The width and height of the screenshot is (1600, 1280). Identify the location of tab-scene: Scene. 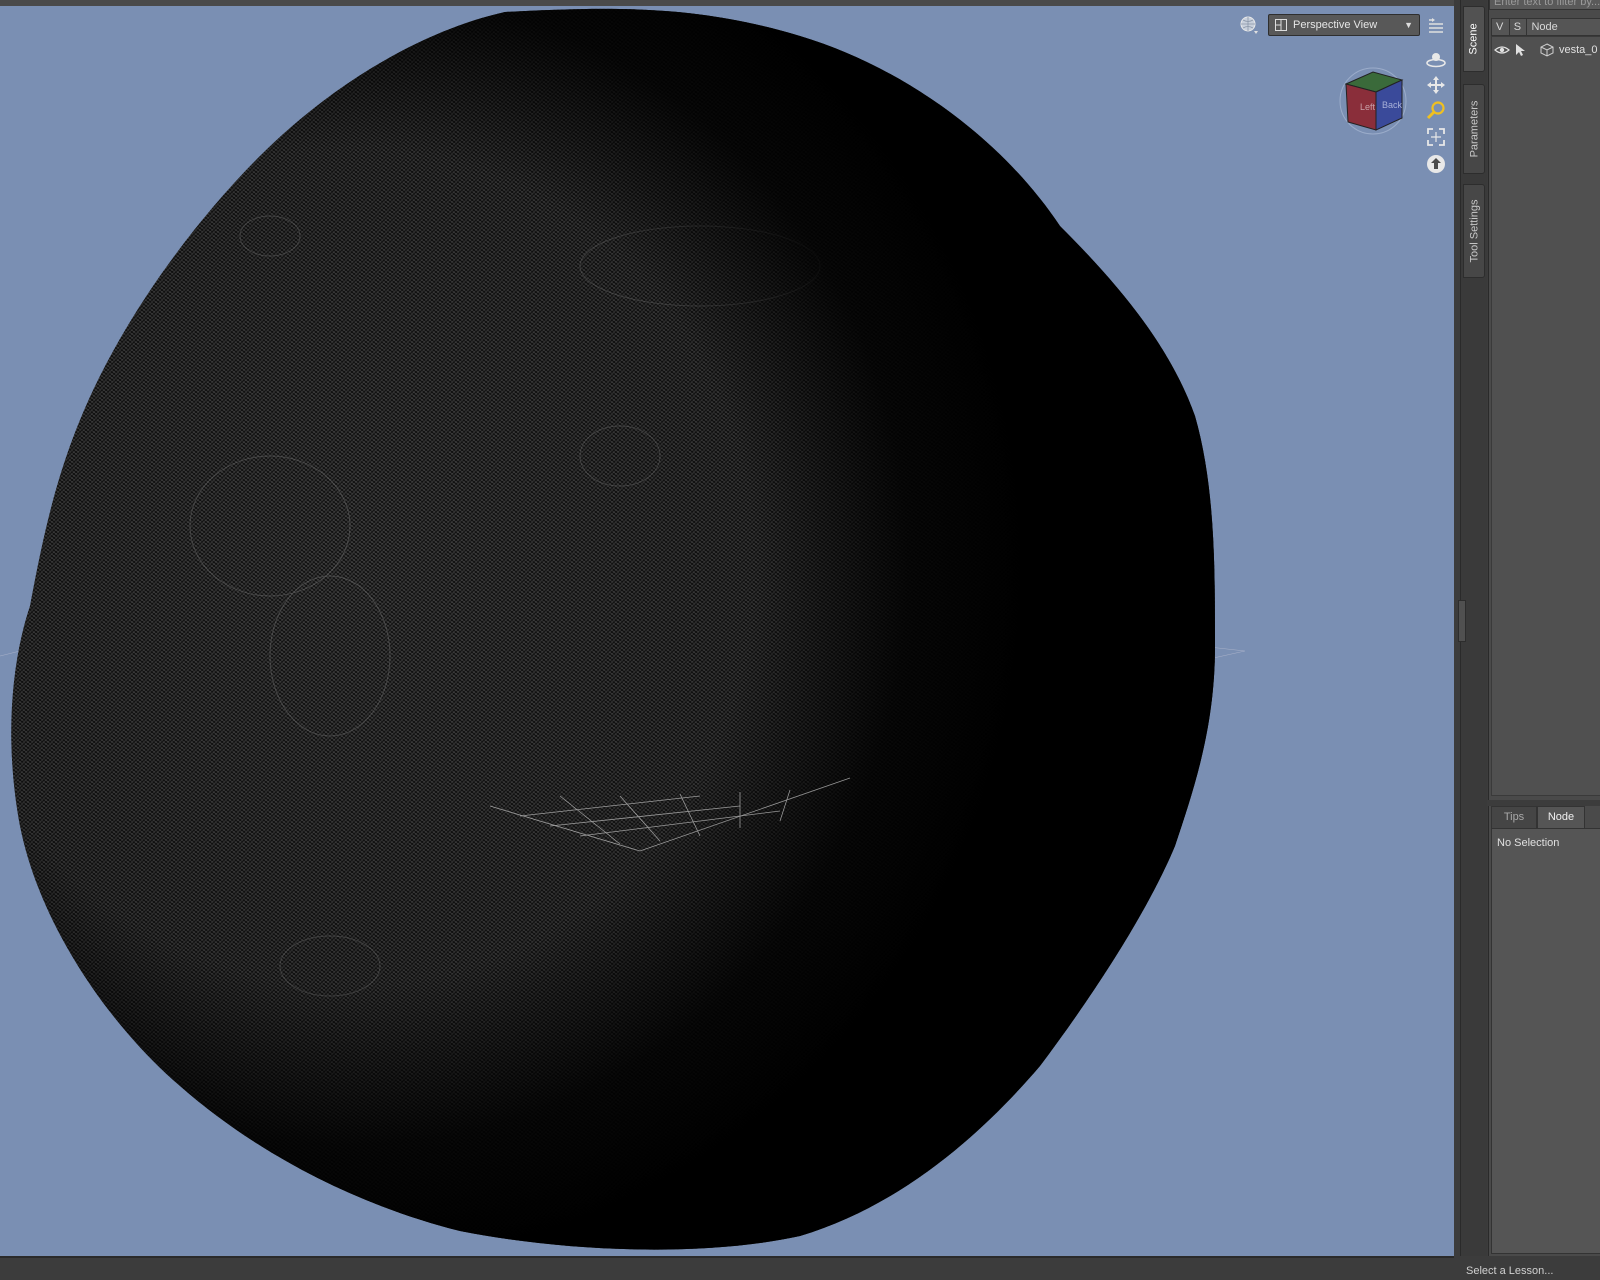
(1474, 39).